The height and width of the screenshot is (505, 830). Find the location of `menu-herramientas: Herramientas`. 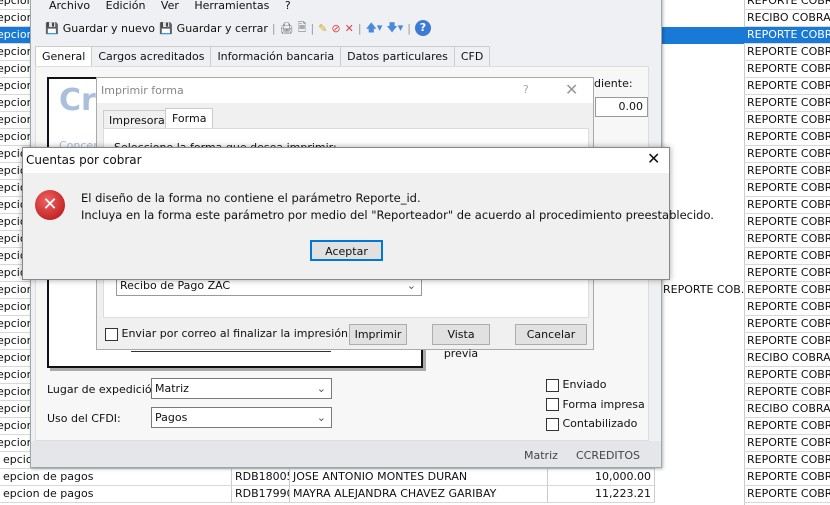

menu-herramientas: Herramientas is located at coordinates (231, 6).